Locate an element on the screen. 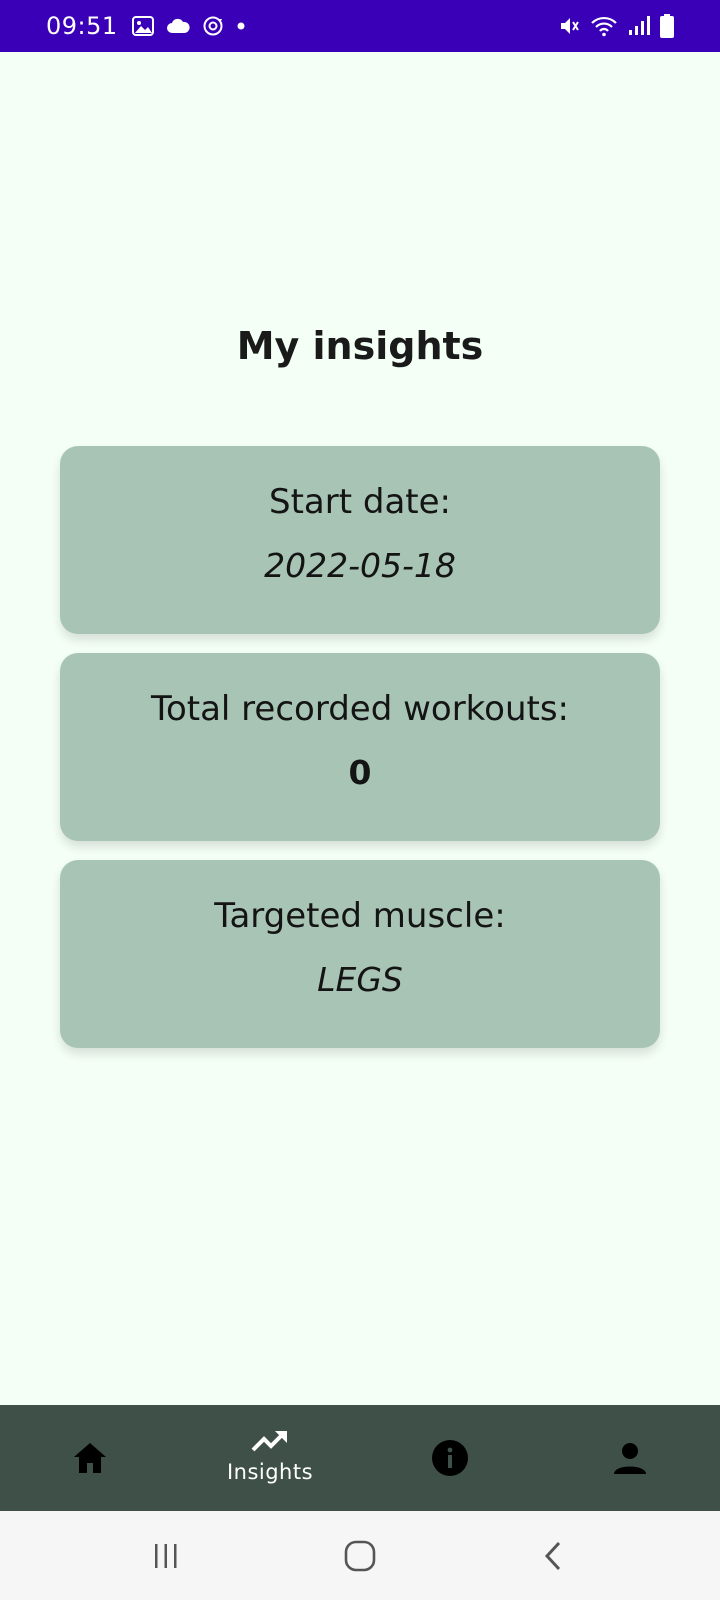 The height and width of the screenshot is (1600, 720). home-icon is located at coordinates (90, 1458).